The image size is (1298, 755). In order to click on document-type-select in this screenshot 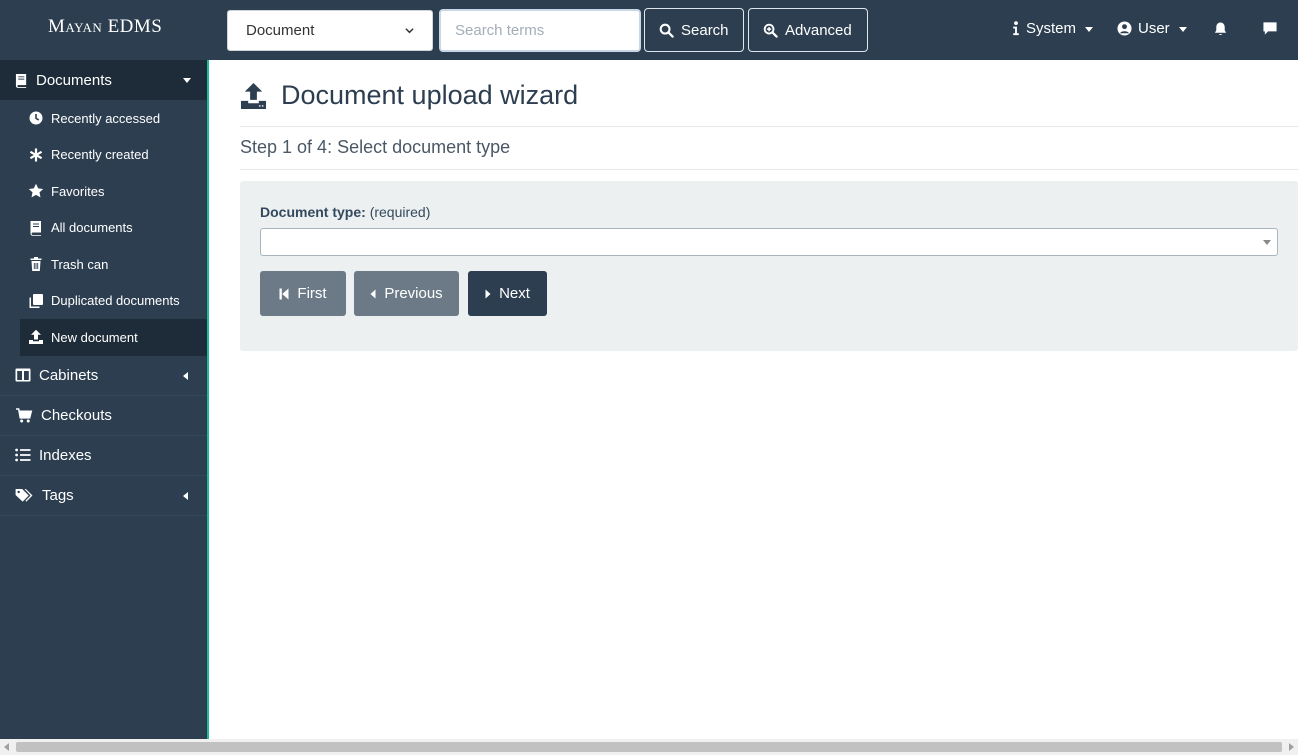, I will do `click(769, 242)`.